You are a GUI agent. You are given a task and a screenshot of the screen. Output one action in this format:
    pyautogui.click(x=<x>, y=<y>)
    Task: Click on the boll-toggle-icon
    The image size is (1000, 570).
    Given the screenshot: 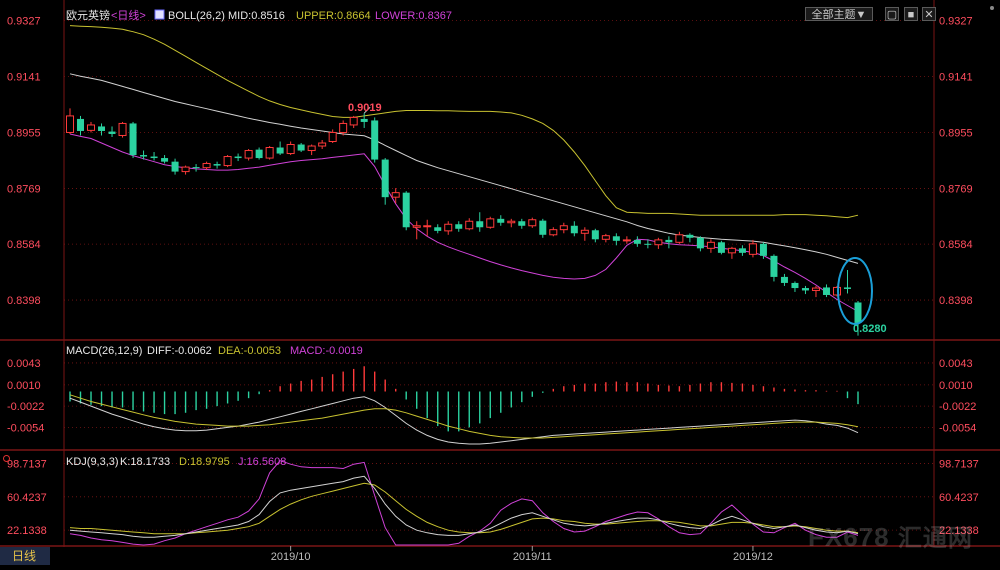 What is the action you would take?
    pyautogui.click(x=159, y=14)
    